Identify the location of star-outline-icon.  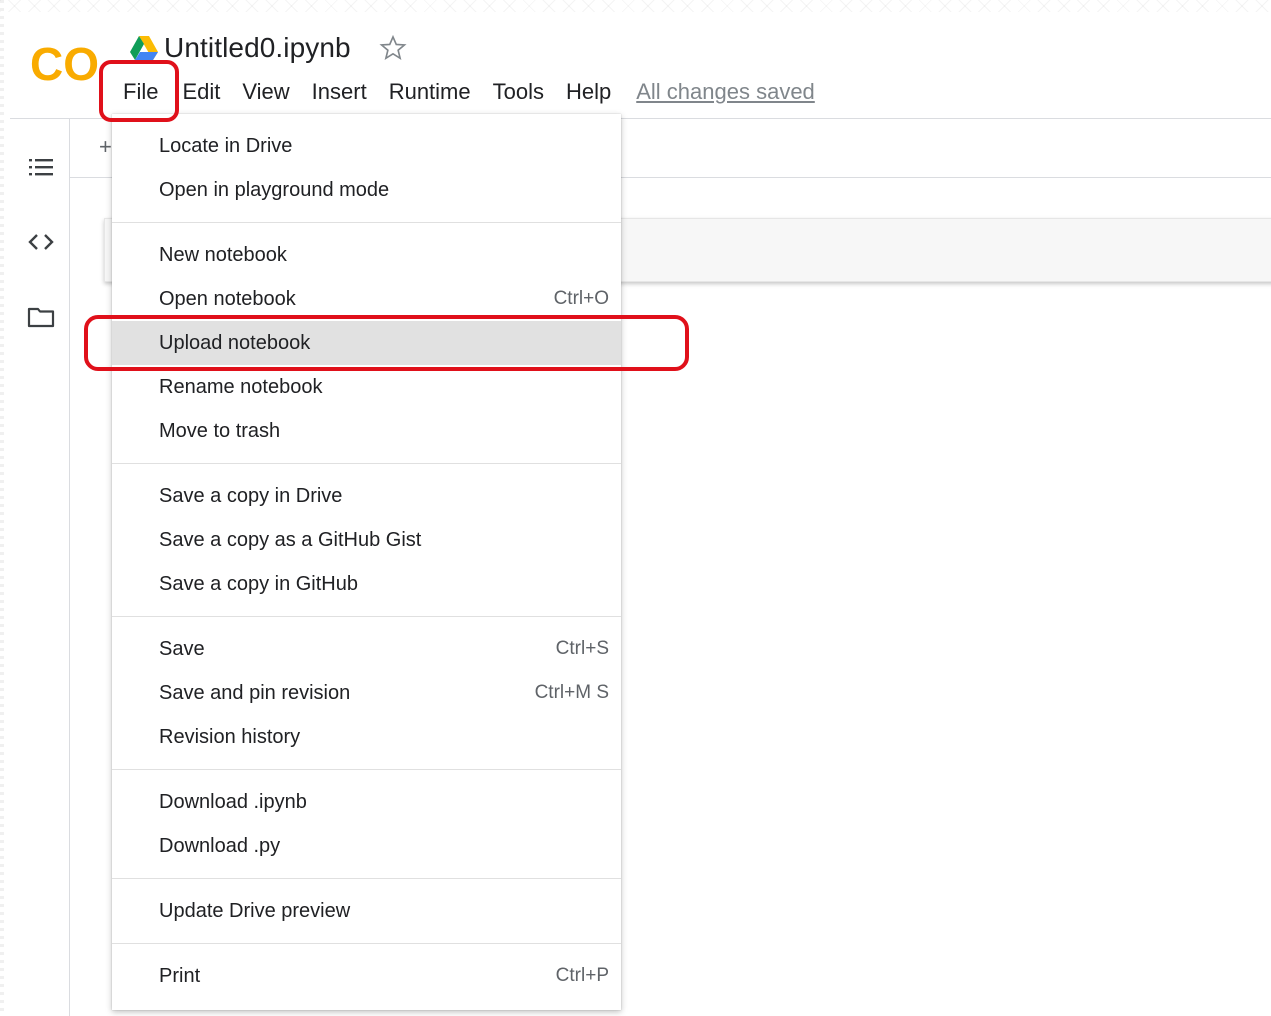
(393, 48).